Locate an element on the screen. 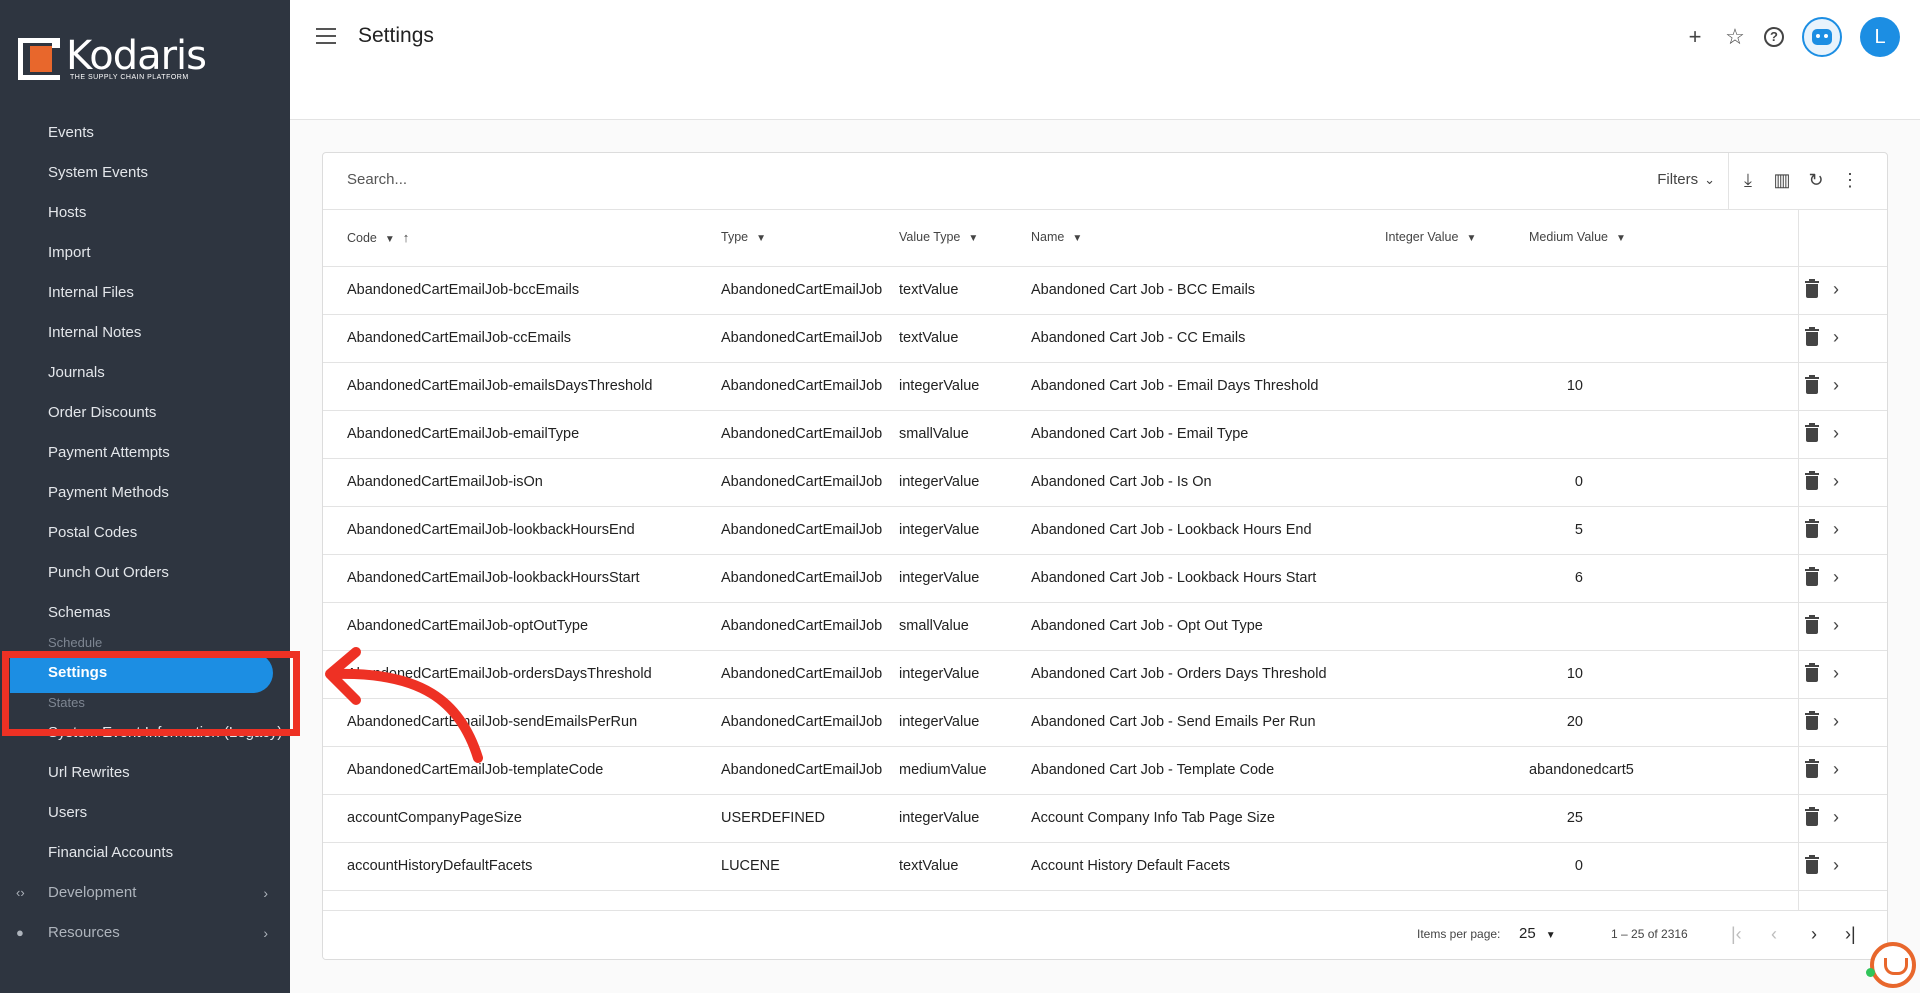 The width and height of the screenshot is (1920, 993). caret-down-icon: ▼ is located at coordinates (761, 238).